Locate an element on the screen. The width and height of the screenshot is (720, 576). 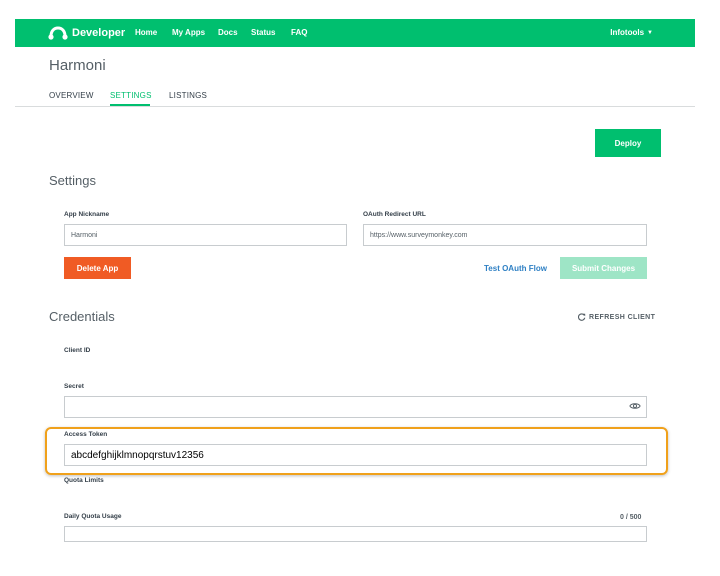
chevron-down-icon: ▼ is located at coordinates (650, 33).